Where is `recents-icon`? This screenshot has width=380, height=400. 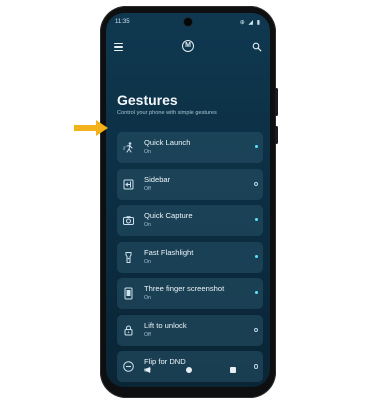
recents-icon is located at coordinates (233, 370).